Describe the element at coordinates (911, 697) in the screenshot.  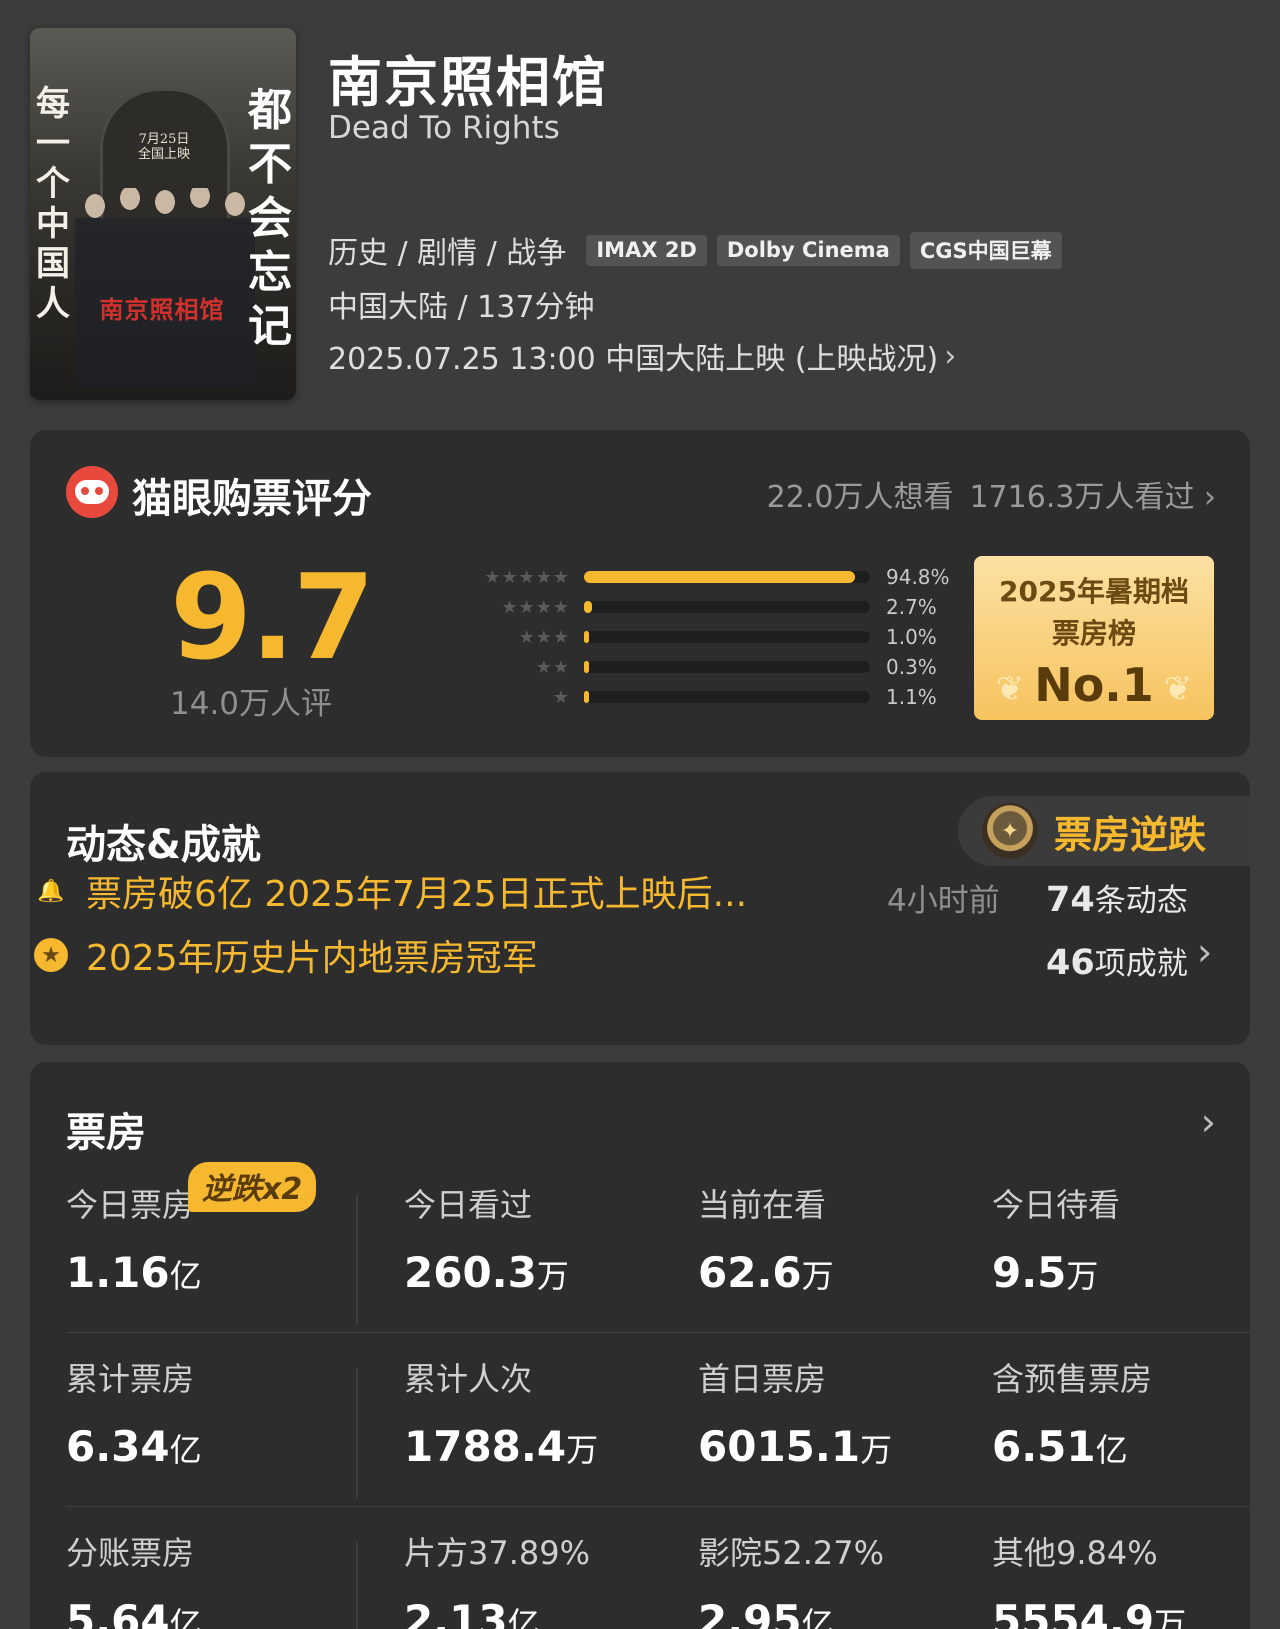
I see `distribution-percent: 1.1%` at that location.